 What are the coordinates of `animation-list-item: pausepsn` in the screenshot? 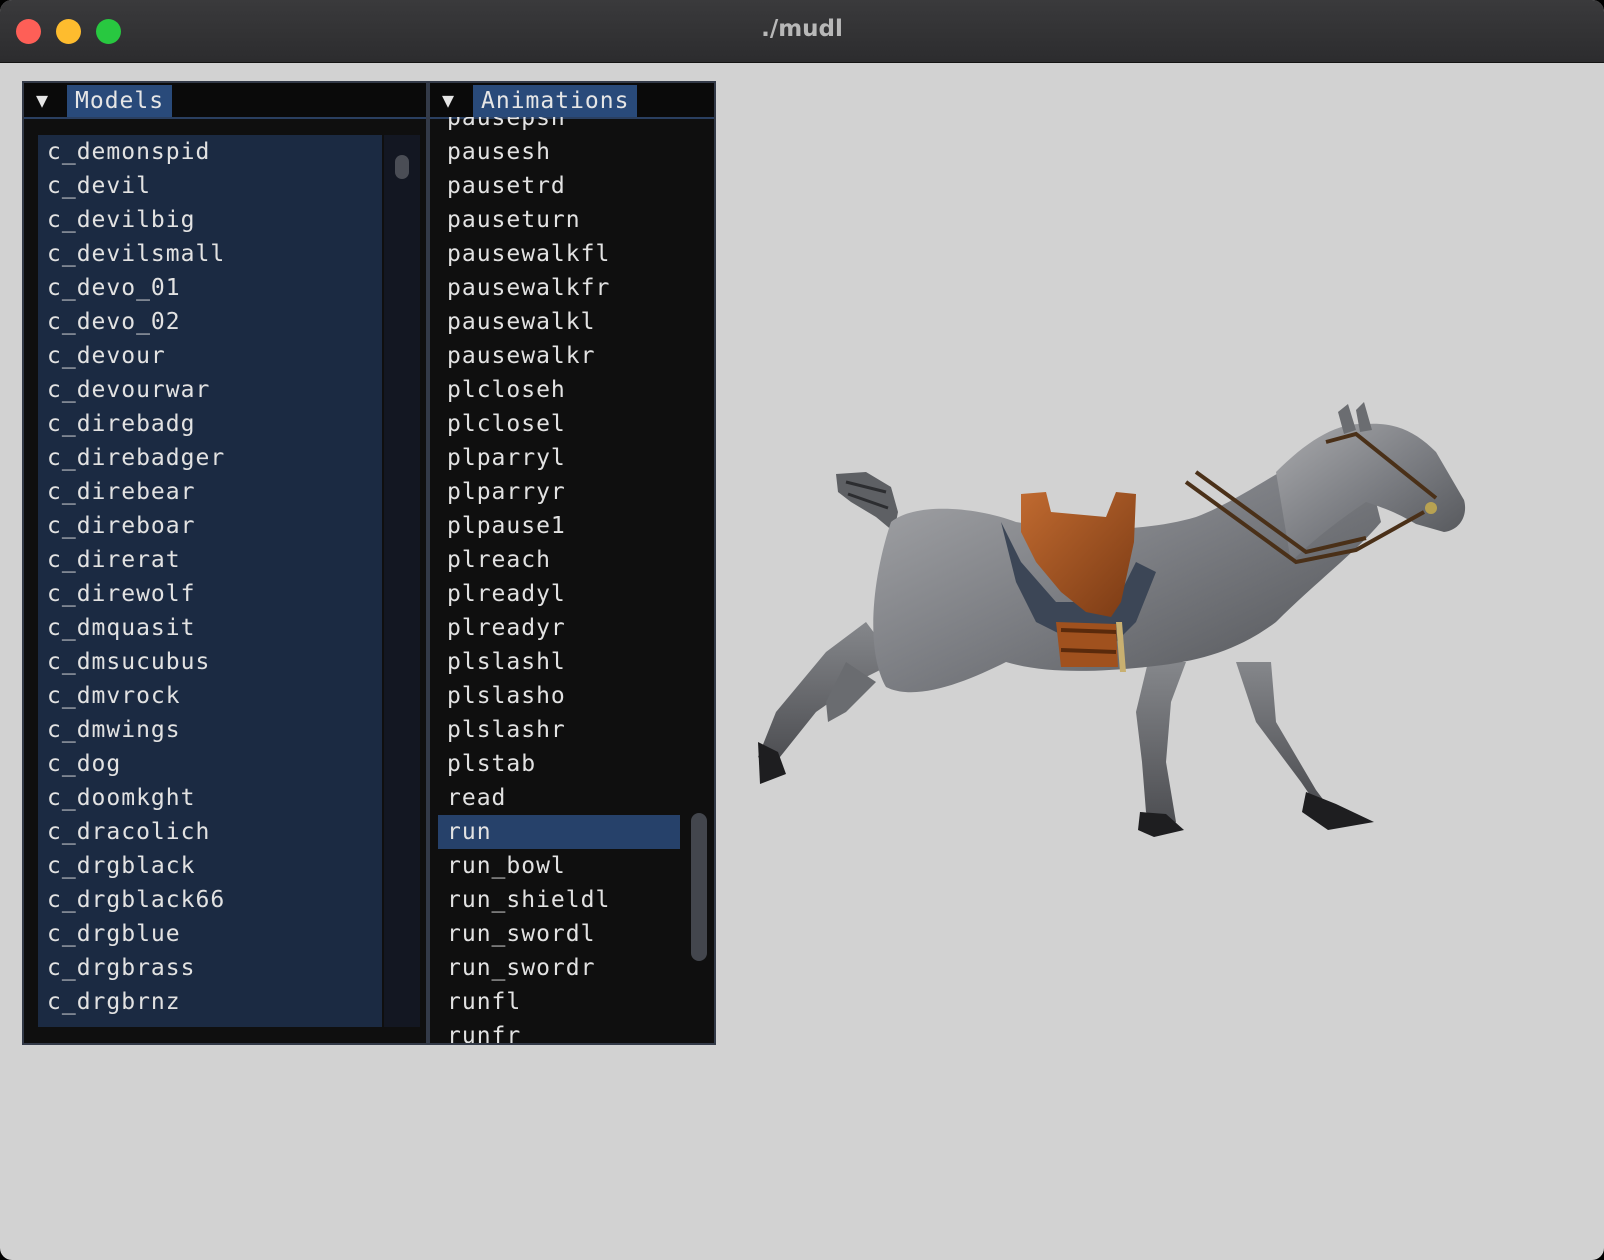 It's located at (559, 126).